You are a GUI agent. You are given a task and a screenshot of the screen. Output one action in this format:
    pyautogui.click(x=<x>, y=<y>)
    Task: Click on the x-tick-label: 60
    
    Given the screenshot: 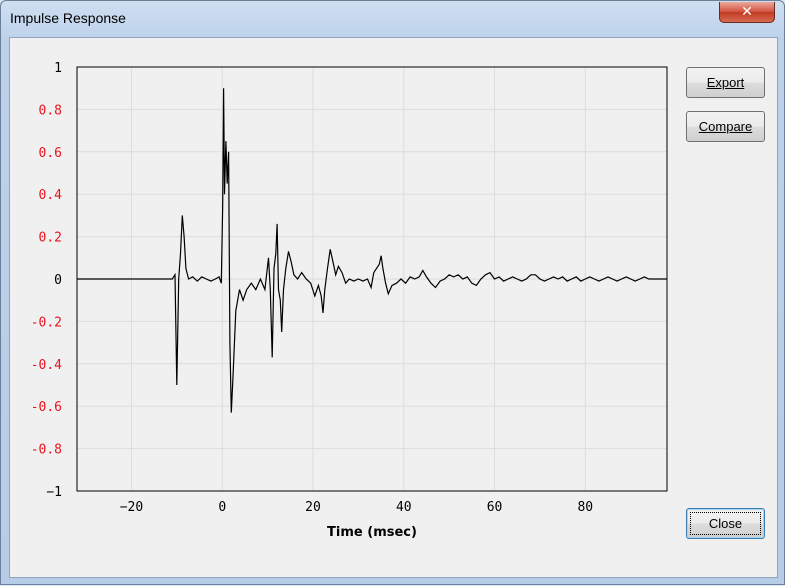 What is the action you would take?
    pyautogui.click(x=495, y=507)
    